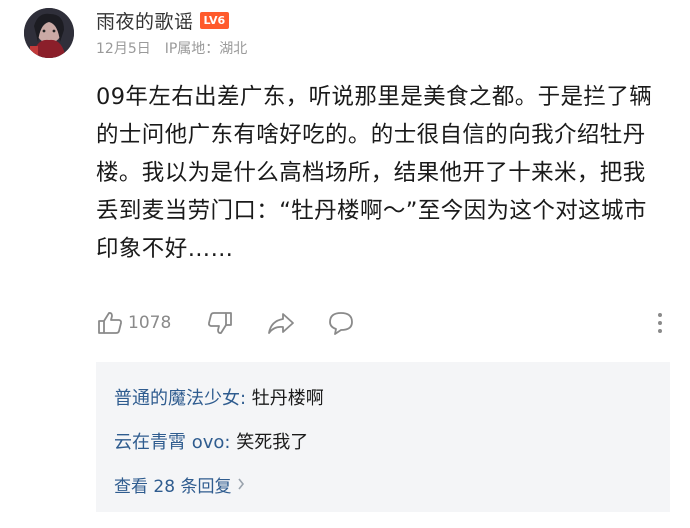 The width and height of the screenshot is (690, 528). Describe the element at coordinates (145, 20) in the screenshot. I see `username: 雨夜的歌谣` at that location.